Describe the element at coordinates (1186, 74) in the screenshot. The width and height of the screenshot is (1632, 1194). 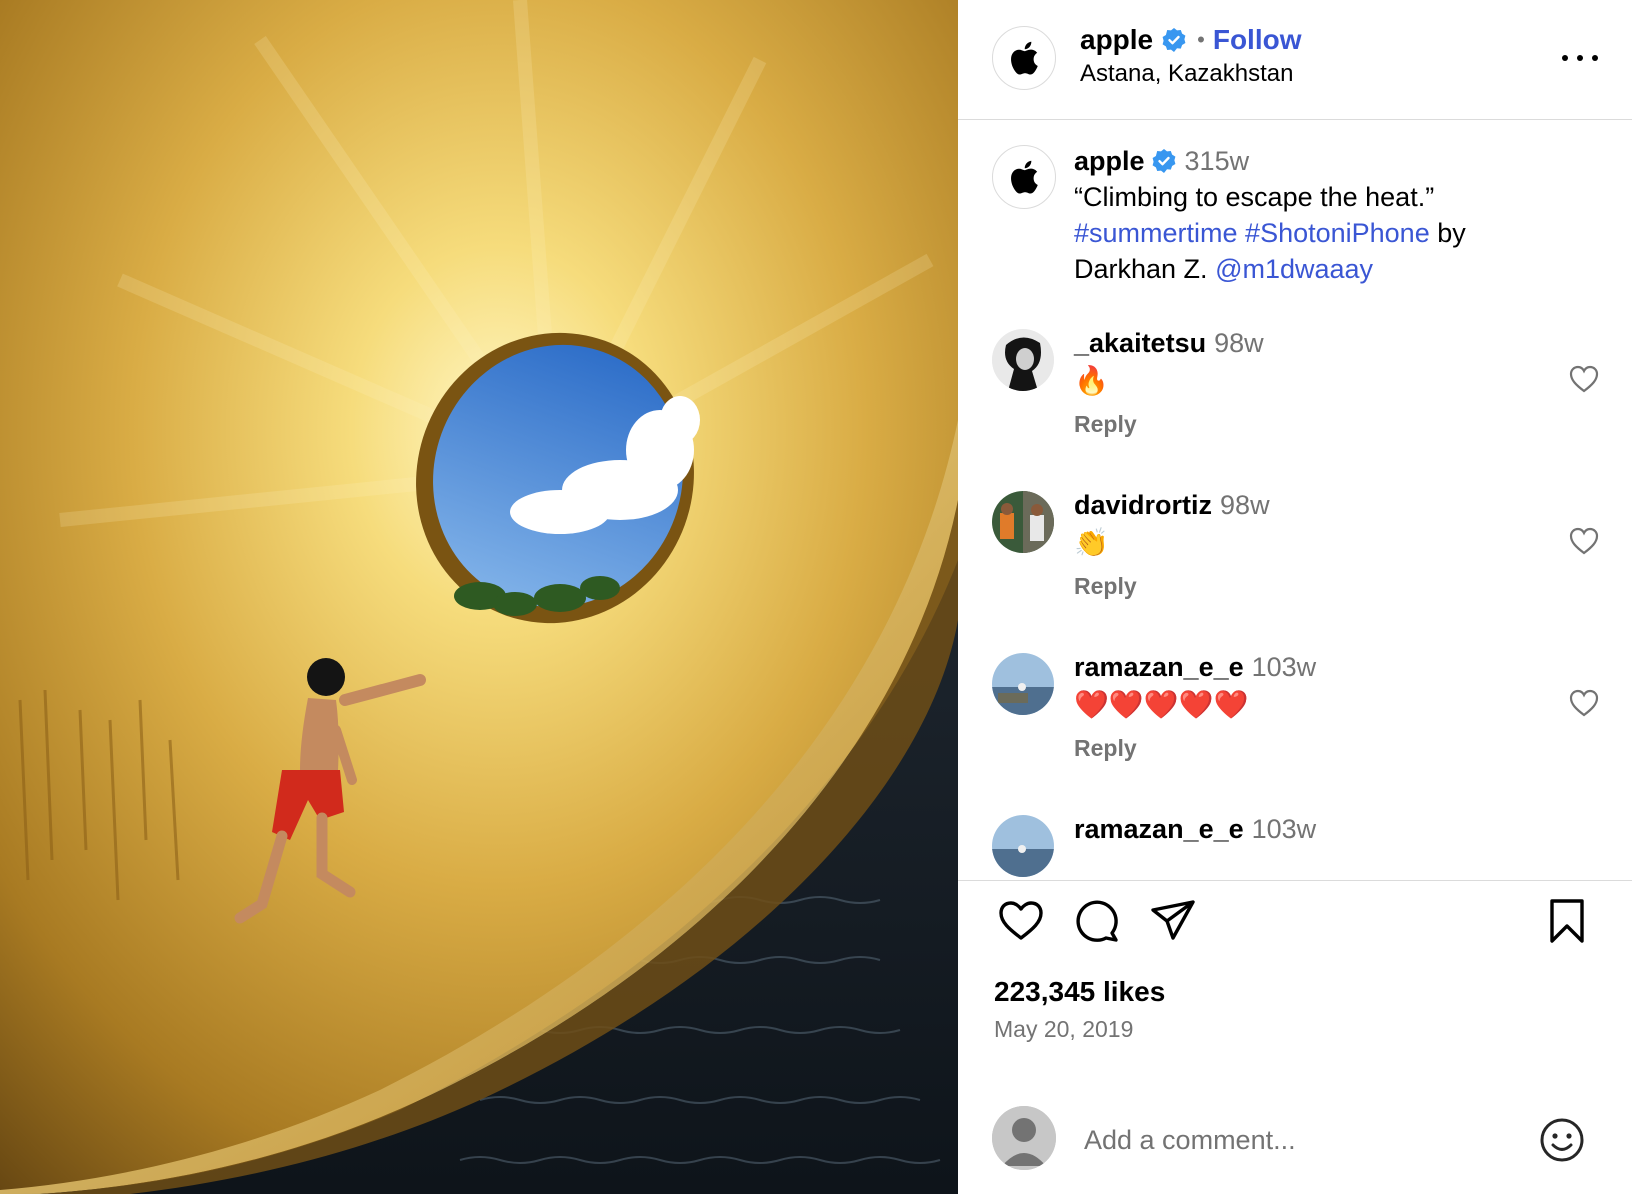
I see `post-location: Astana, Kazakhstan` at that location.